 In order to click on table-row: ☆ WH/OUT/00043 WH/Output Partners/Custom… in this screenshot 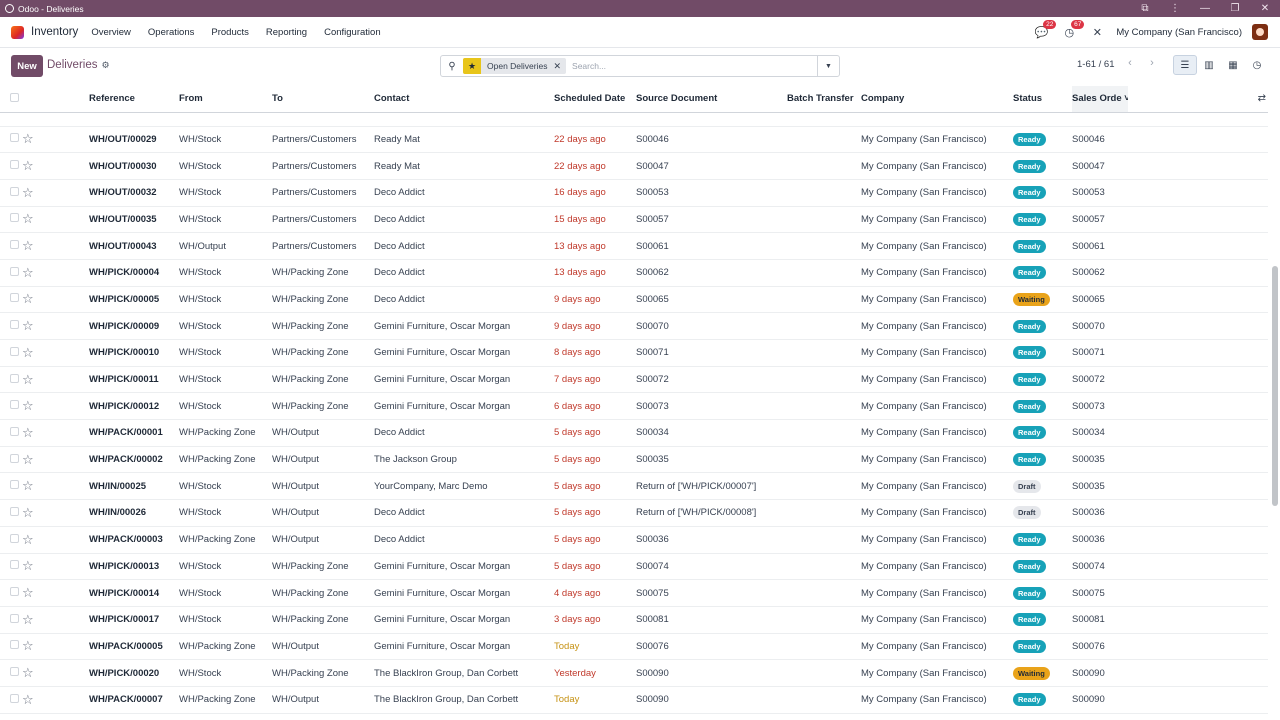, I will do `click(634, 246)`.